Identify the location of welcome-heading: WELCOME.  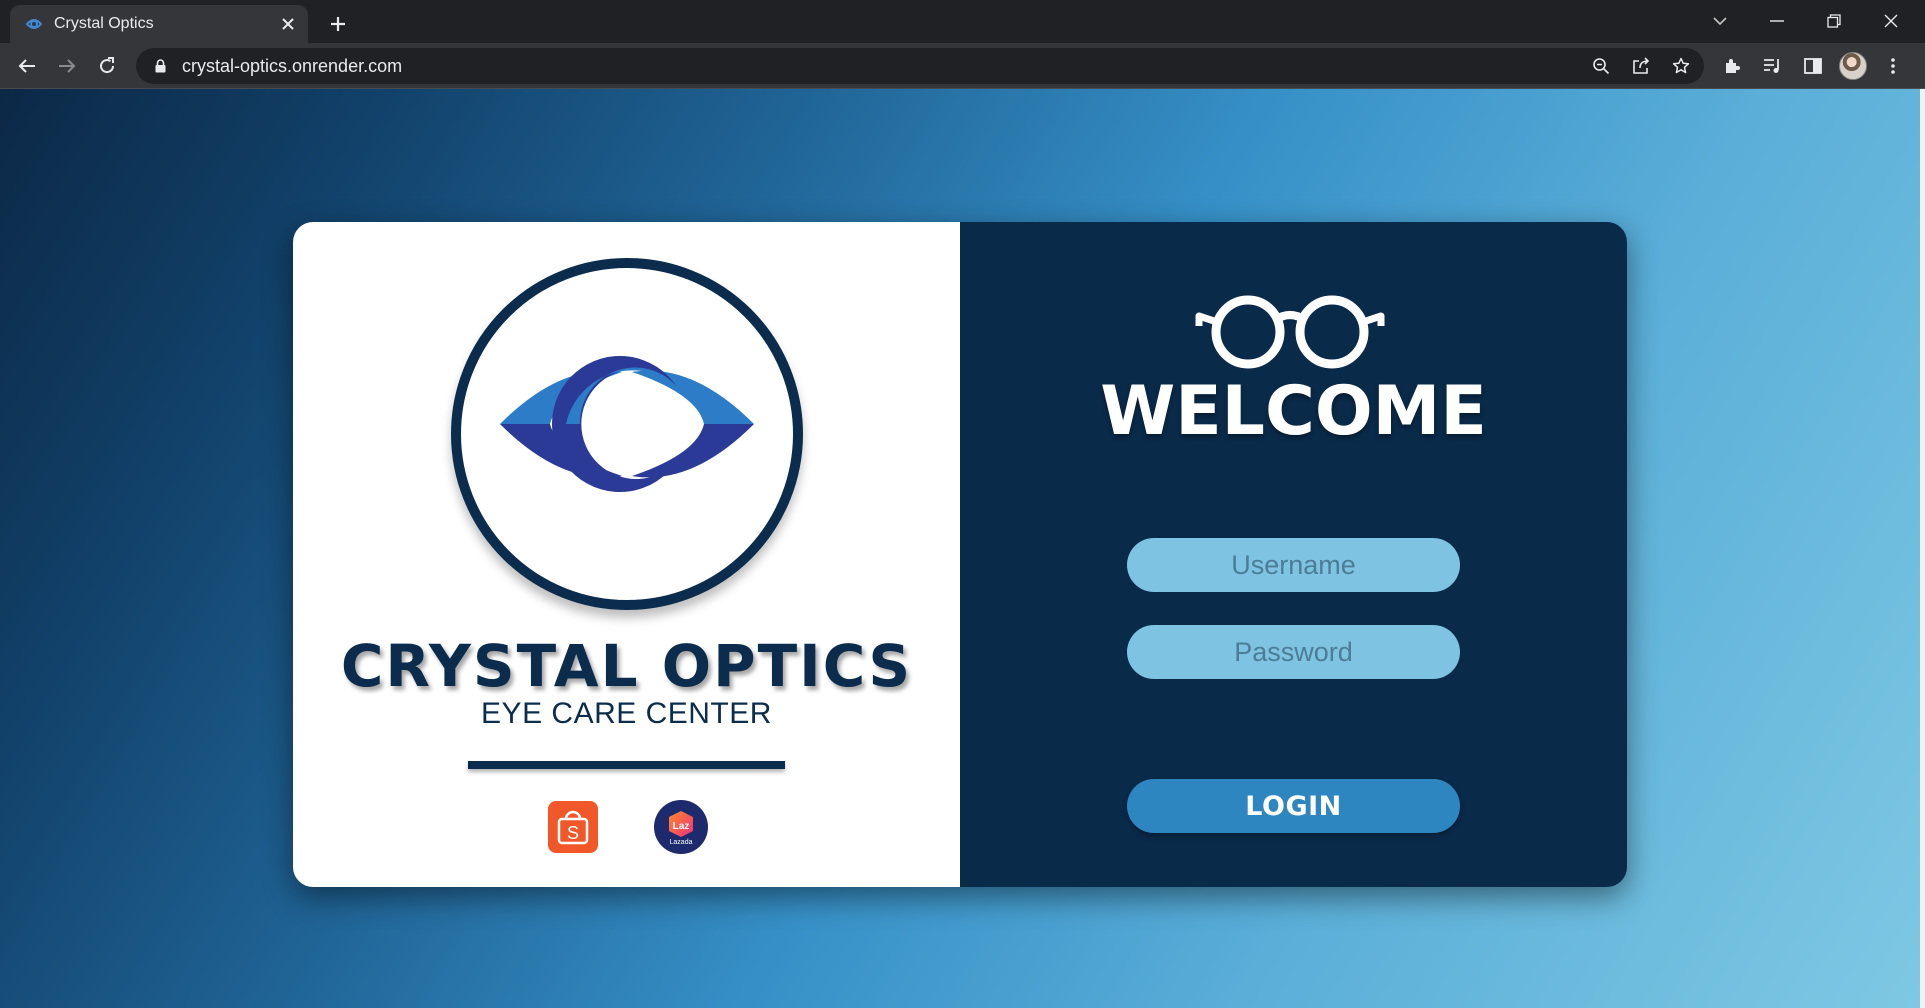
(1293, 411).